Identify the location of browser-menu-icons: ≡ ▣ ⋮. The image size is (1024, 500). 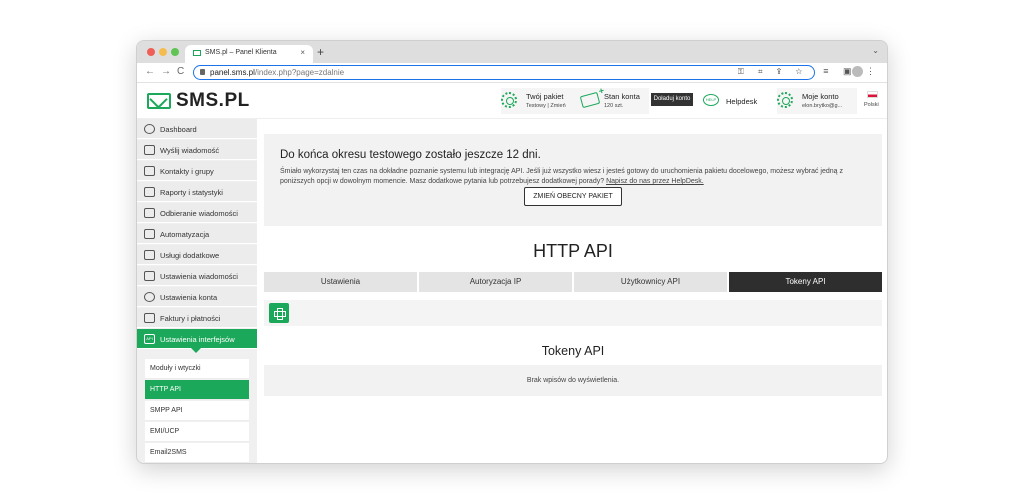
(852, 71).